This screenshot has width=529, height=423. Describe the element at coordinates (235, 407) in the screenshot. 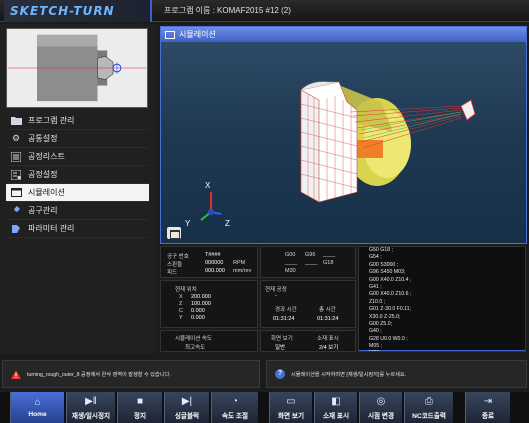

I see `speed-control-button: ◔ 속도 조절` at that location.